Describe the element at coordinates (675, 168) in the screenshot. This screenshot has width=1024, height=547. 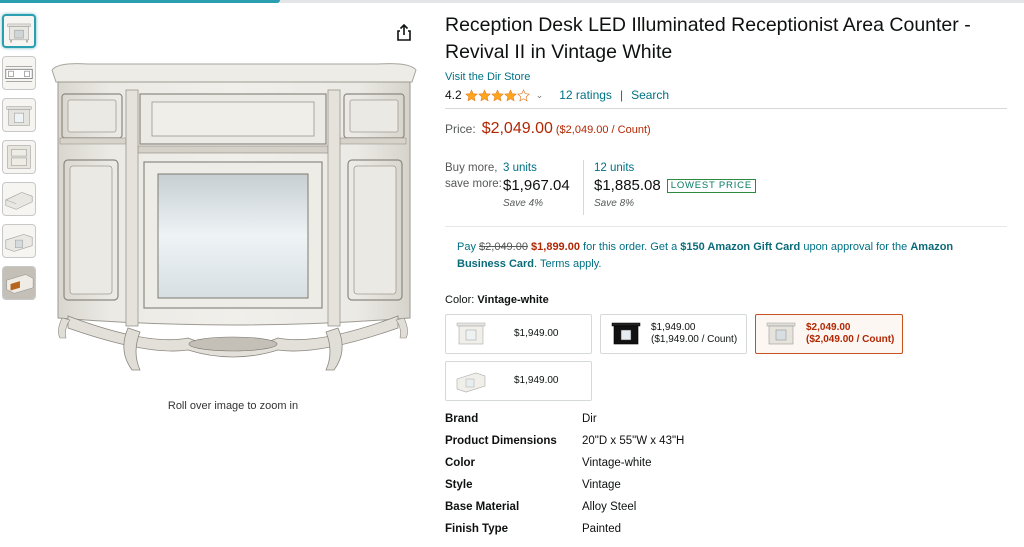
I see `tier-units: 12 units` at that location.